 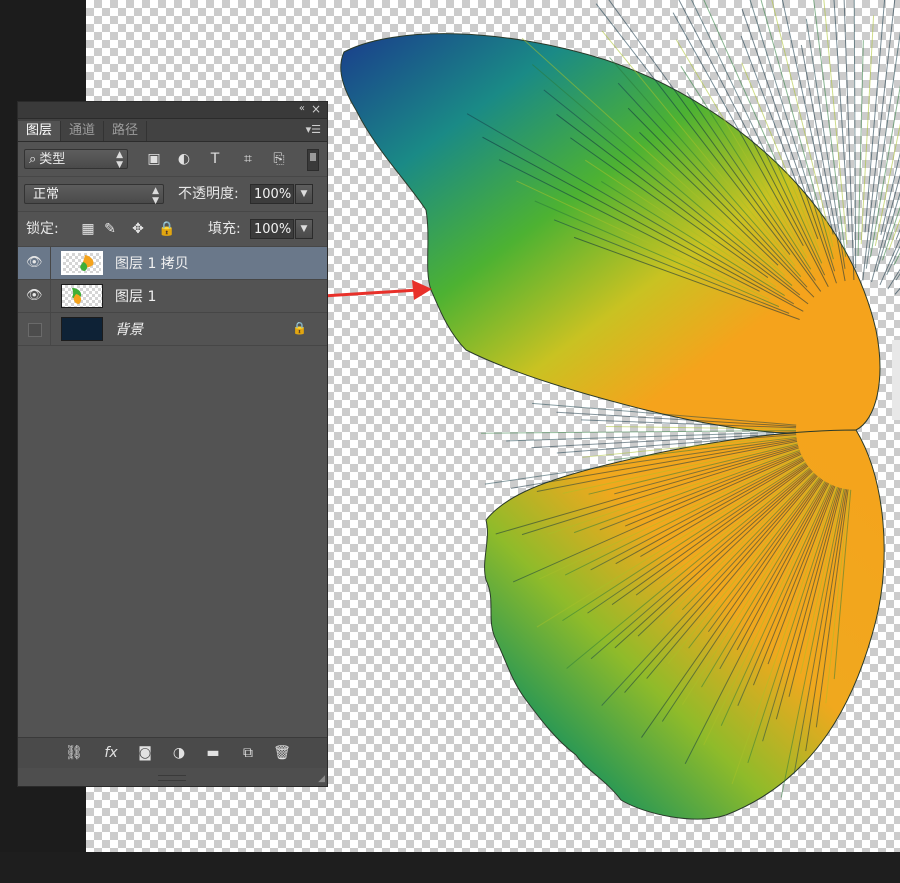 I want to click on tab-paths: 路径, so click(x=126, y=131).